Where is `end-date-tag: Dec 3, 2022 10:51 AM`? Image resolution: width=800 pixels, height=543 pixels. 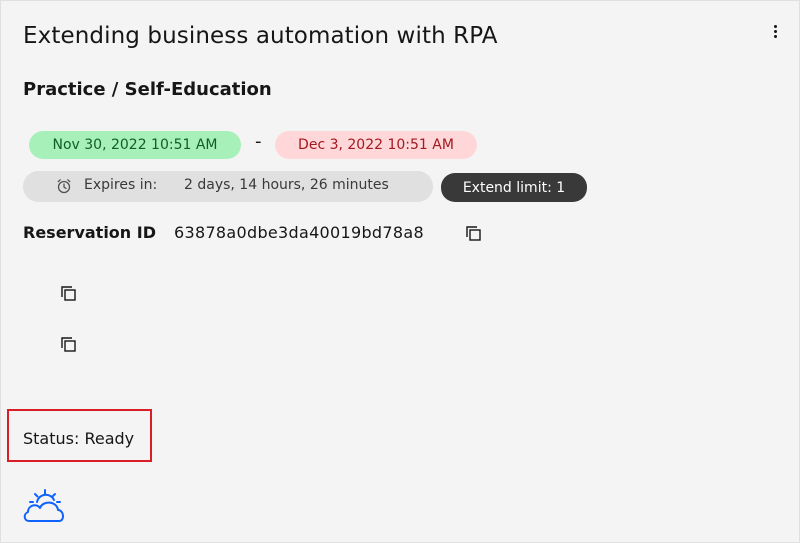
end-date-tag: Dec 3, 2022 10:51 AM is located at coordinates (376, 145).